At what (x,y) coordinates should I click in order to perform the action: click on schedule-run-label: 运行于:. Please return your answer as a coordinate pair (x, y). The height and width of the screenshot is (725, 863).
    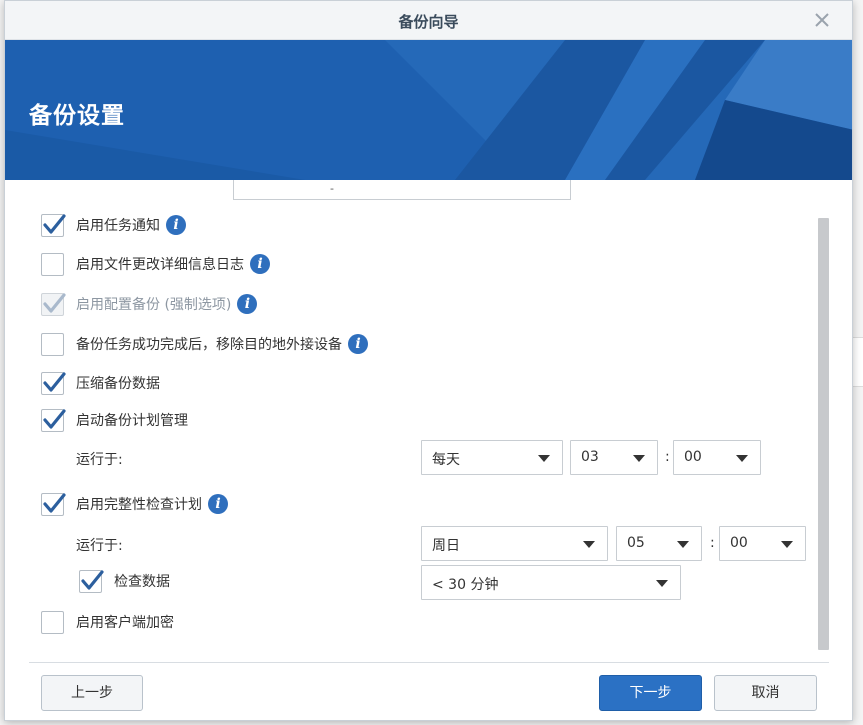
    Looking at the image, I should click on (99, 460).